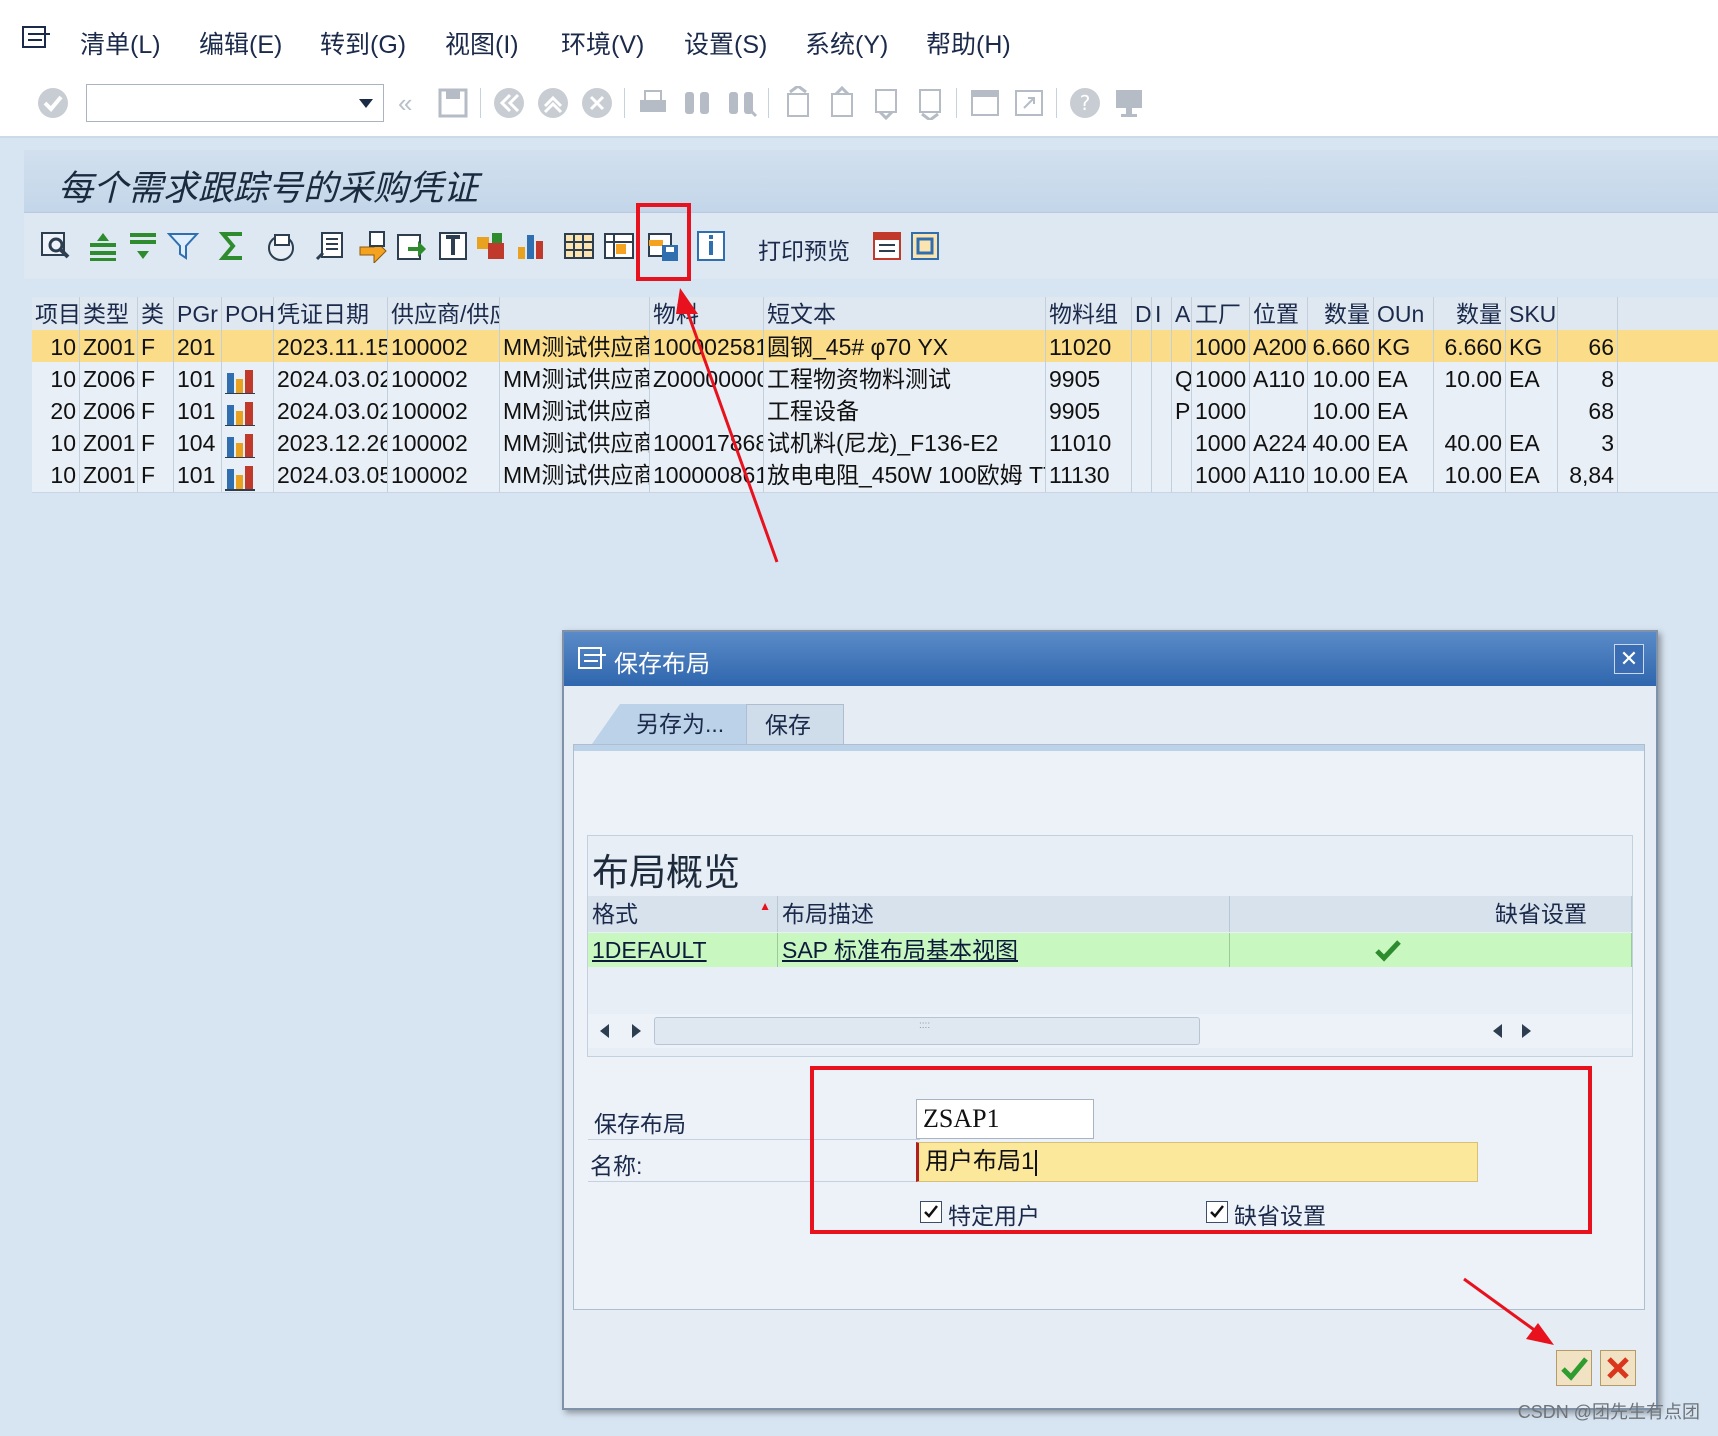 This screenshot has height=1436, width=1718. I want to click on column-header-format: 格式 ▲, so click(683, 914).